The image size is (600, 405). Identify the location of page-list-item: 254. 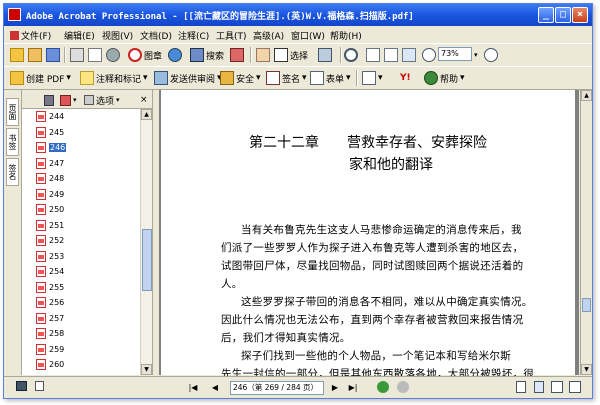
(50, 271).